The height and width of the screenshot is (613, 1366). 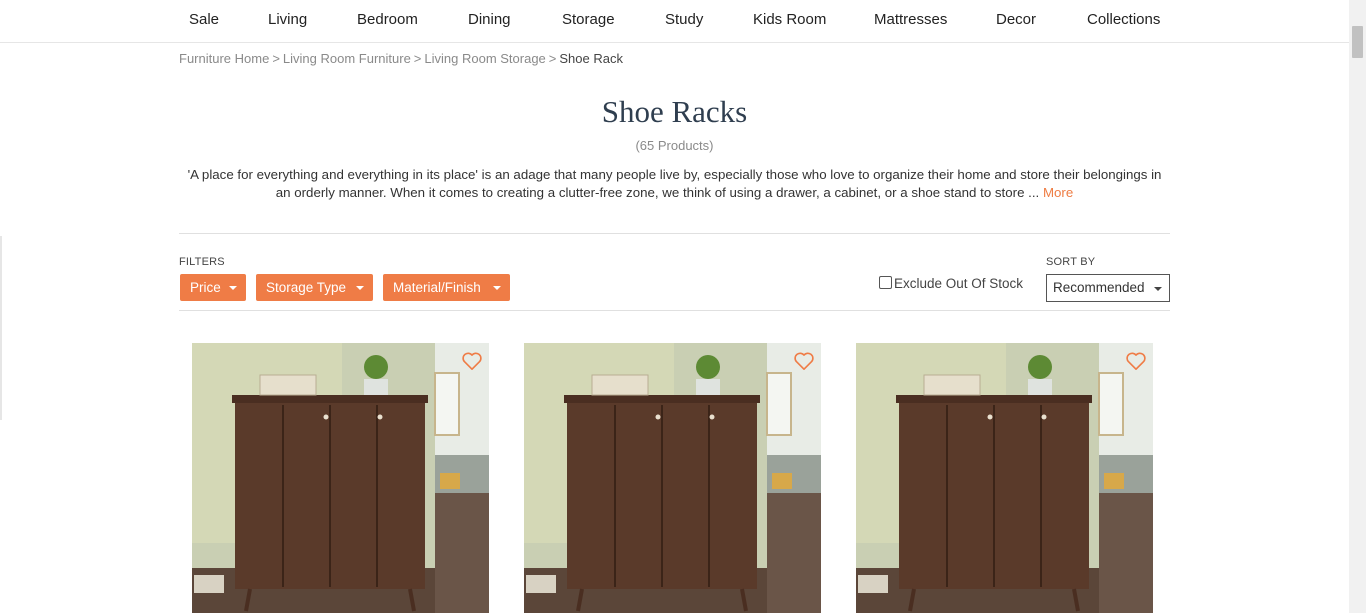 I want to click on nav-item-kids-room: Kids Room, so click(x=789, y=19).